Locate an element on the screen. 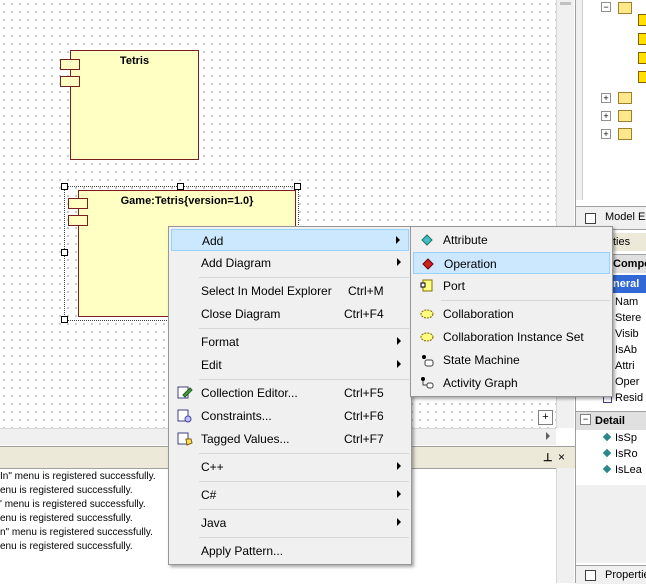 The image size is (646, 584). detail-header: − Detail is located at coordinates (611, 420).